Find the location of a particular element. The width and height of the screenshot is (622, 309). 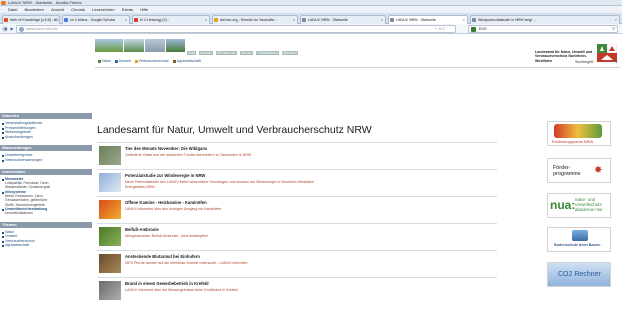

site-identity-icon is located at coordinates (21, 29).